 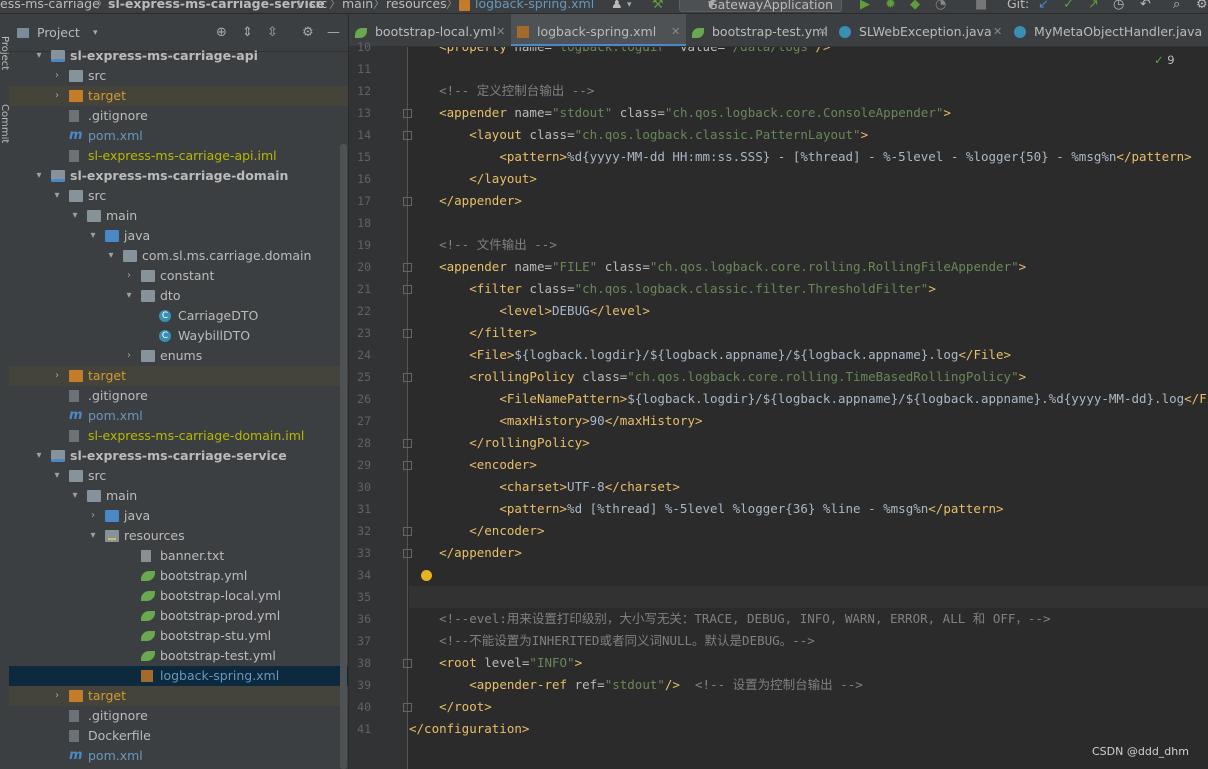 What do you see at coordinates (364, 333) in the screenshot?
I see `line-number: 23` at bounding box center [364, 333].